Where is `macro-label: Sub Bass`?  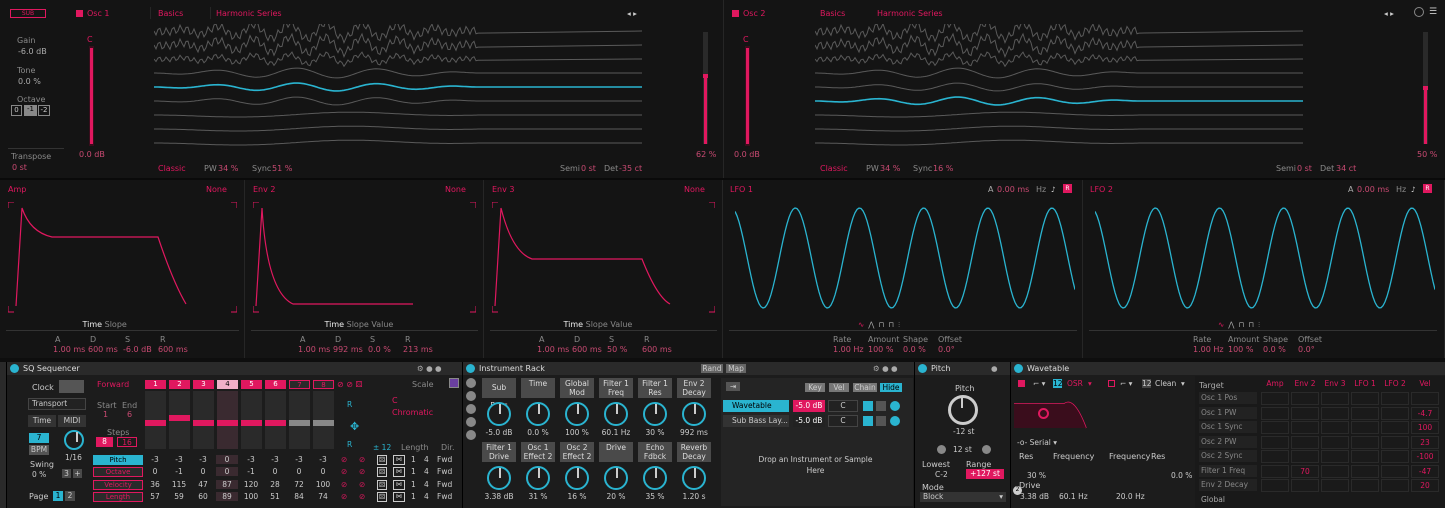
macro-label: Sub Bass is located at coordinates (499, 394).